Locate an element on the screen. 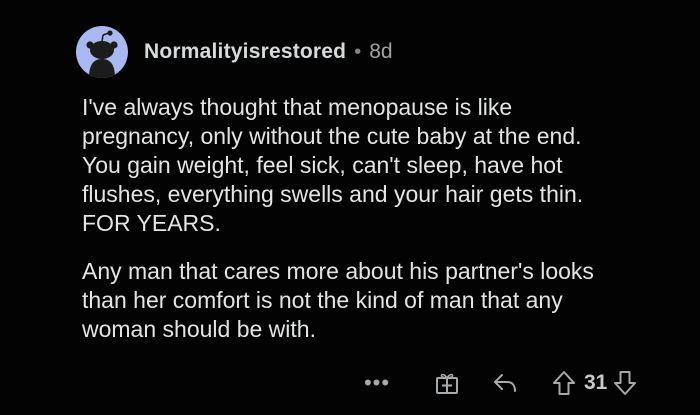  comment-actions: ••• 31 is located at coordinates (499, 383).